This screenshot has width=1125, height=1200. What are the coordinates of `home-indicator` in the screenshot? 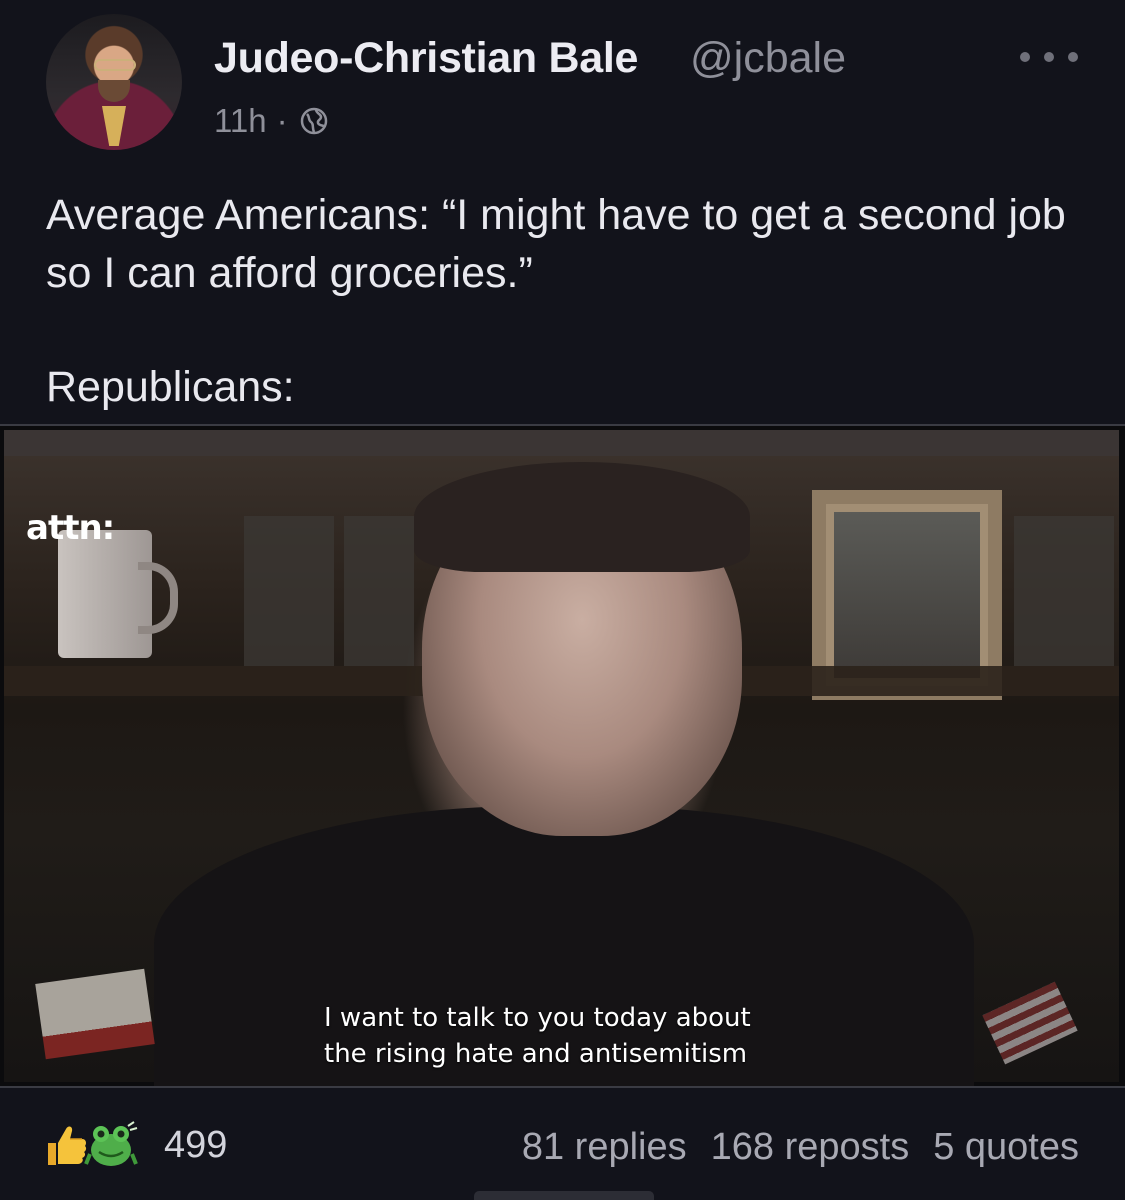 It's located at (564, 1195).